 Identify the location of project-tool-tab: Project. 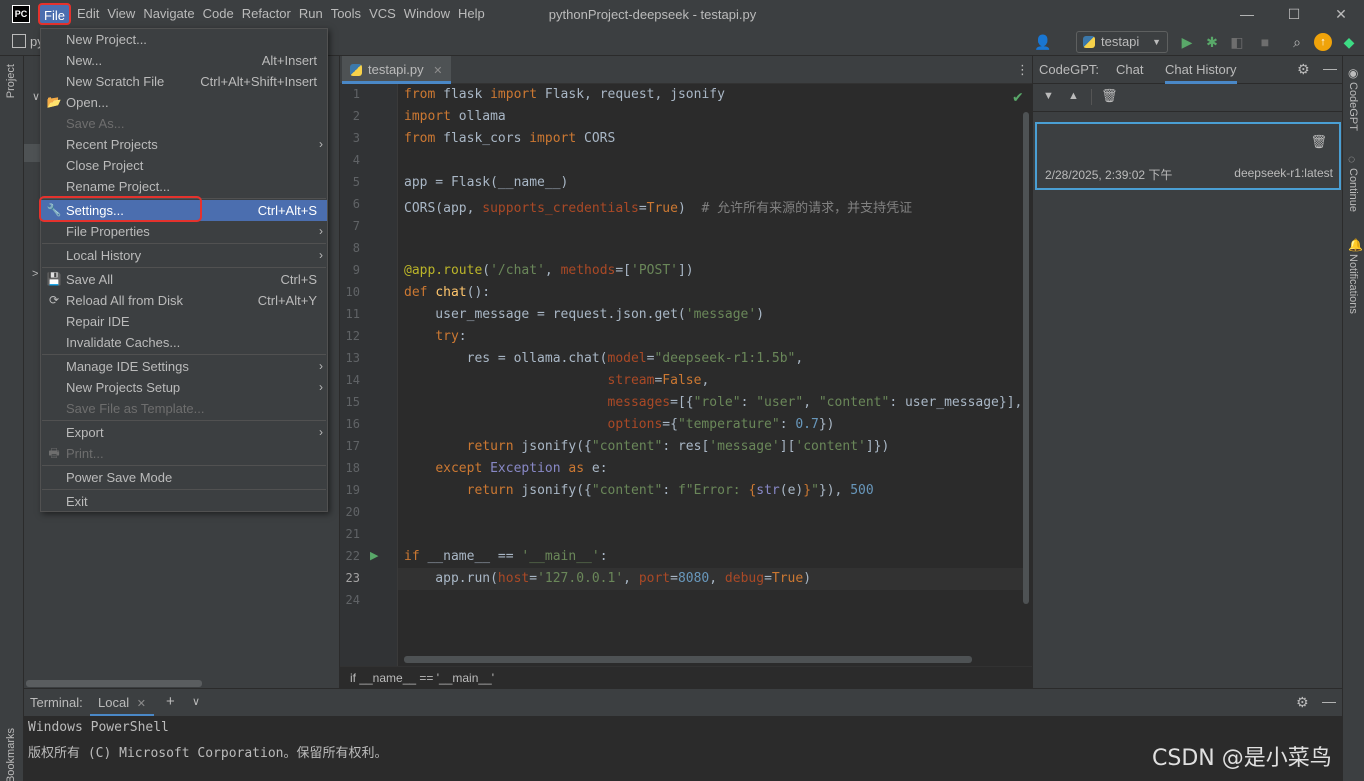
(11, 81).